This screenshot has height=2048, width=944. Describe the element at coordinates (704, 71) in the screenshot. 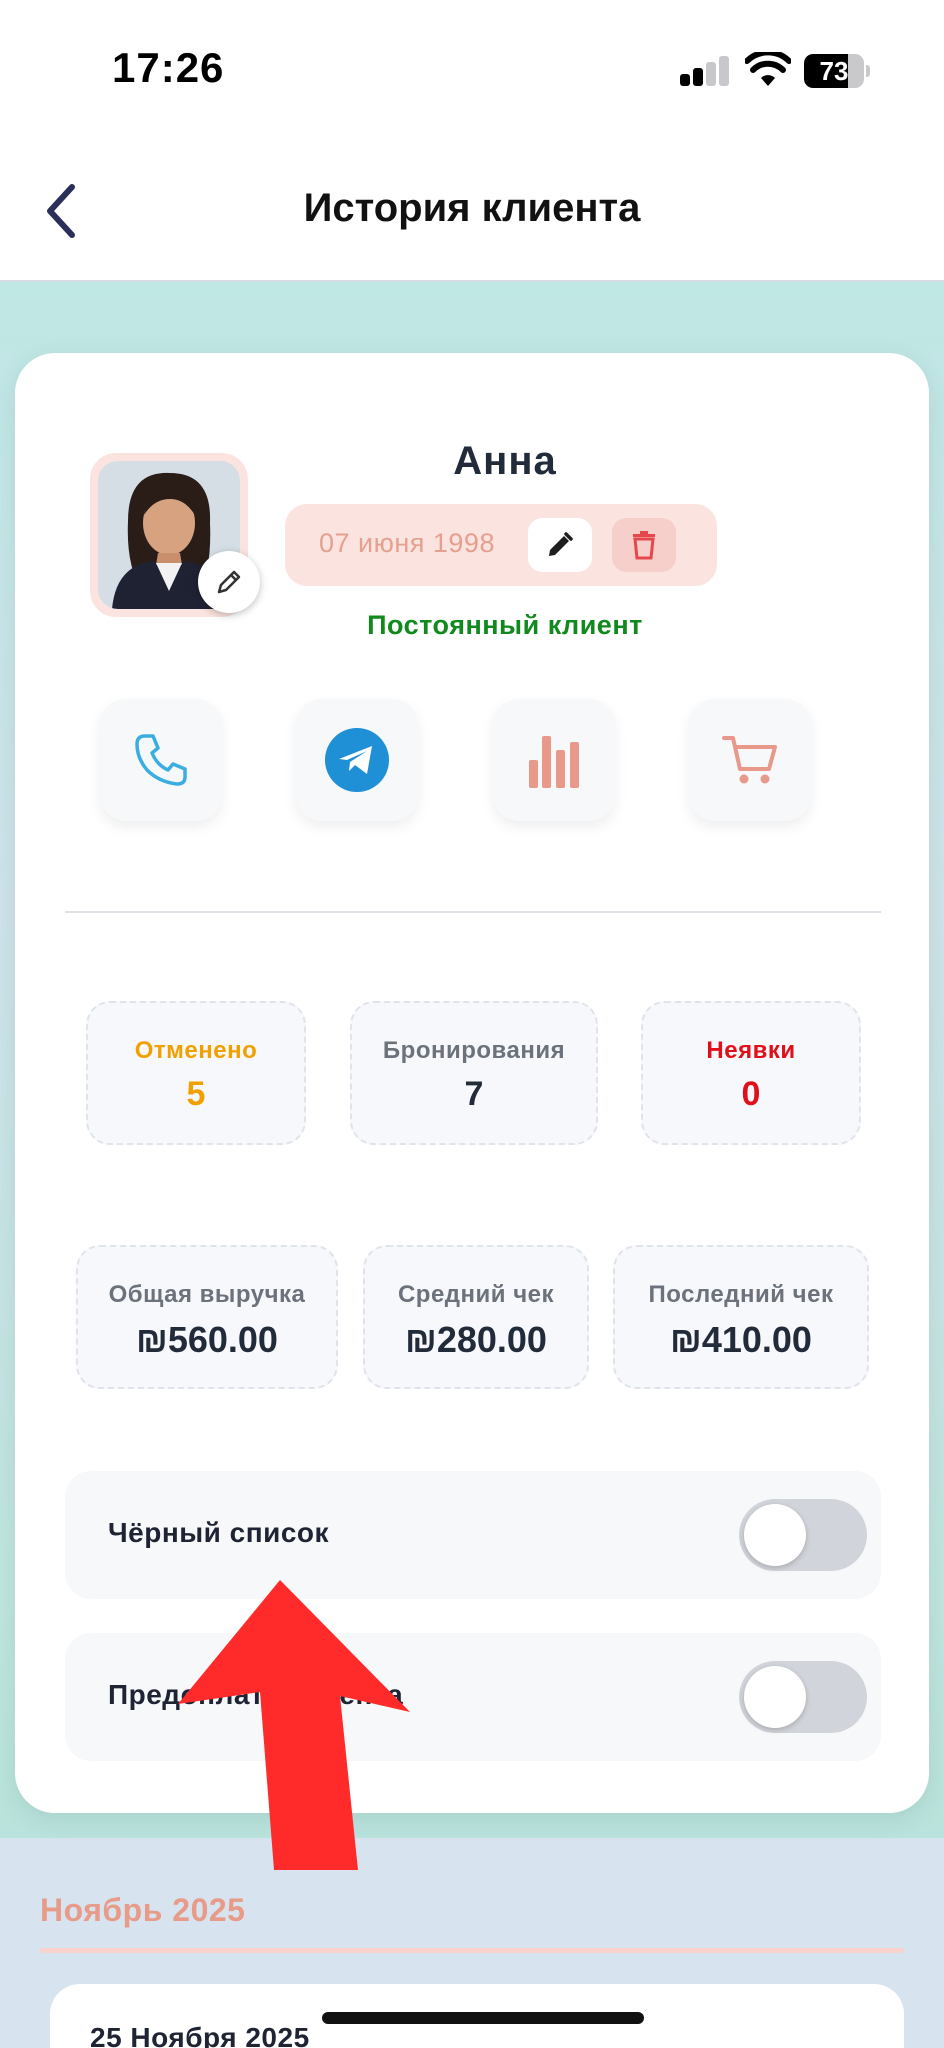

I see `cellular-signal-icon` at that location.